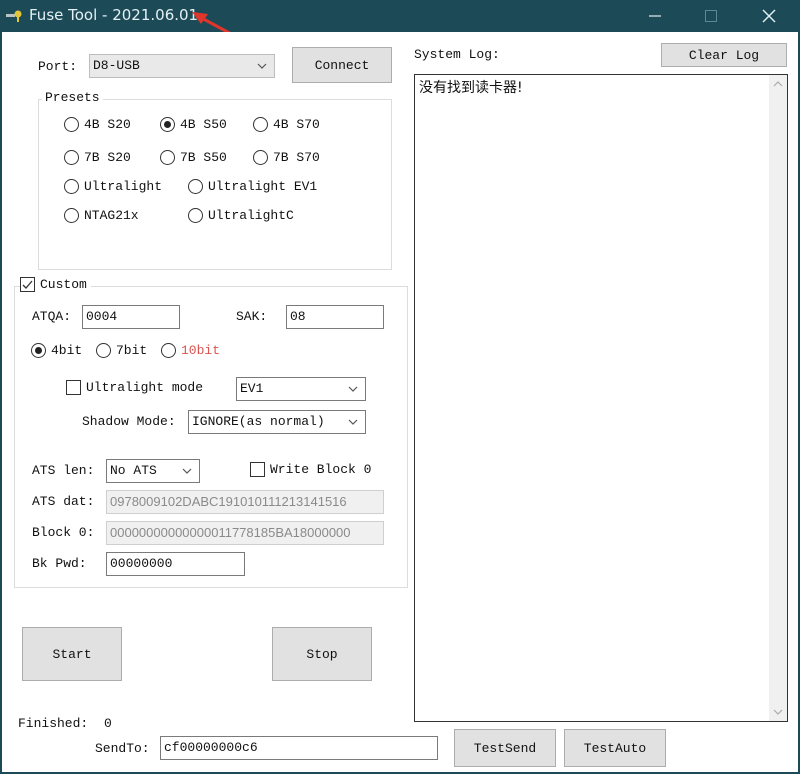 This screenshot has width=800, height=774. What do you see at coordinates (190, 350) in the screenshot?
I see `uid-10bit-radio: 10bit` at bounding box center [190, 350].